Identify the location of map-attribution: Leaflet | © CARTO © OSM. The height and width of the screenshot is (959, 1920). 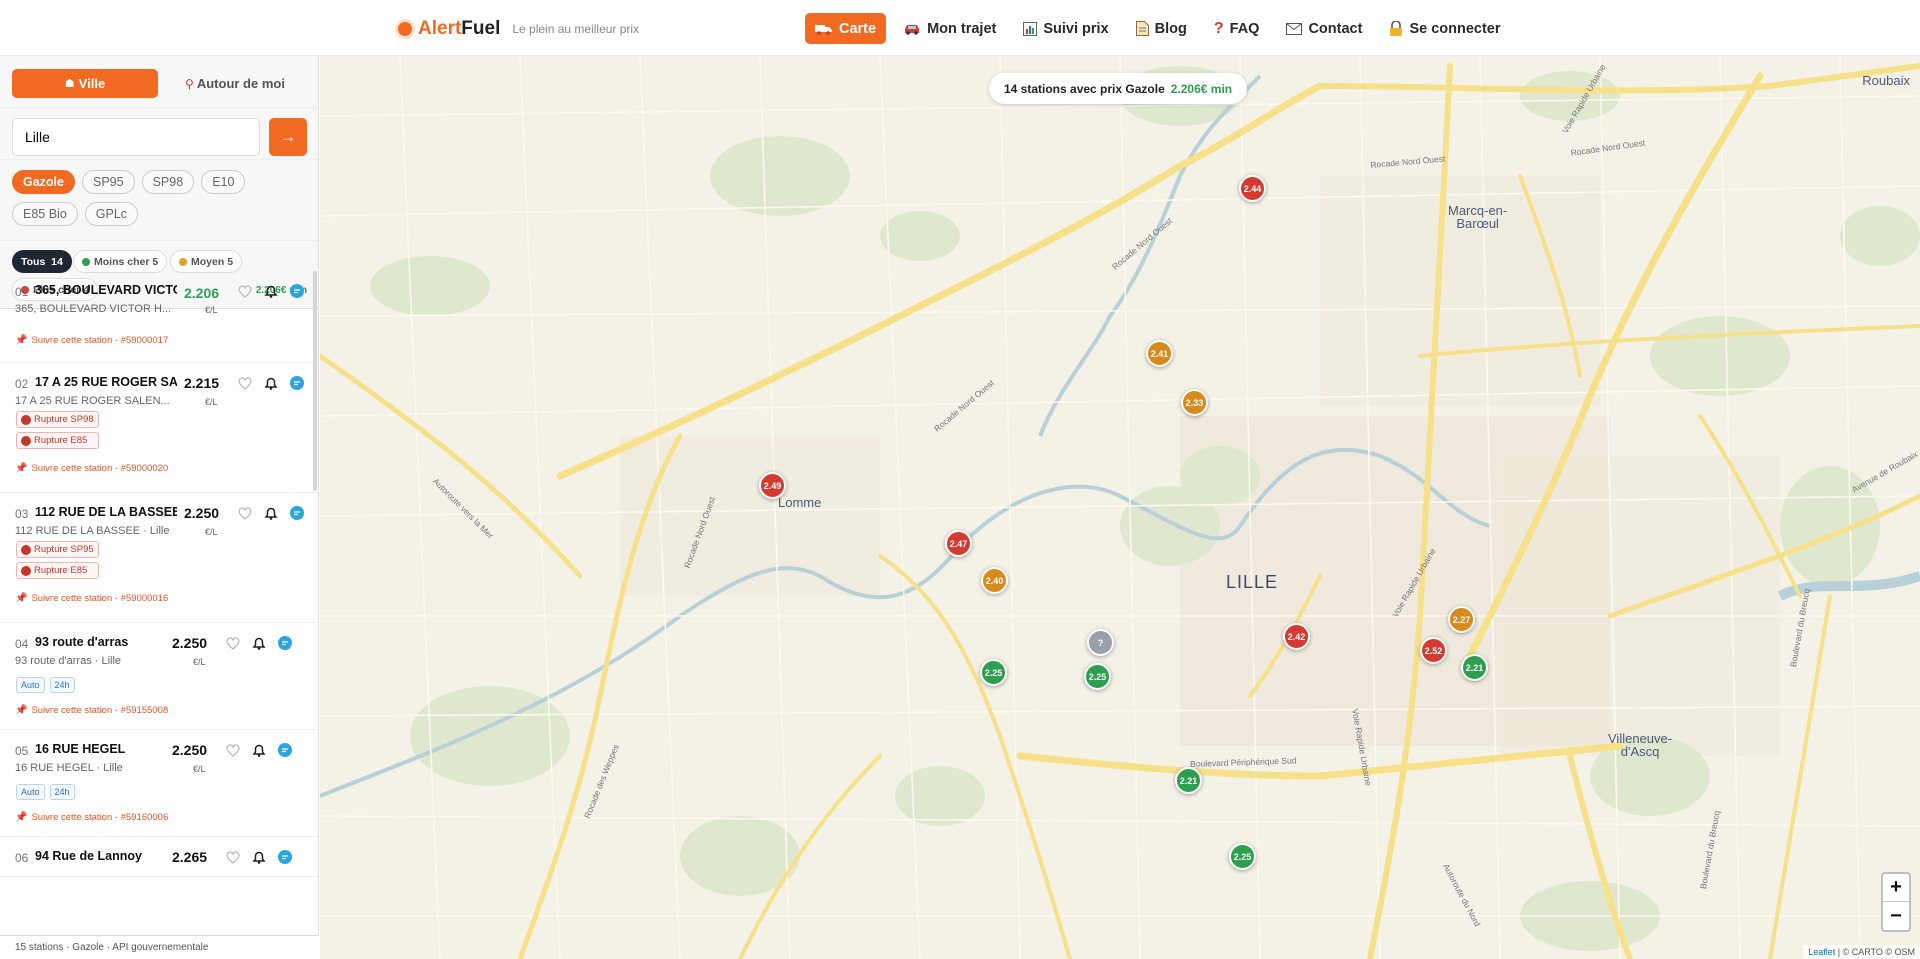
(1861, 952).